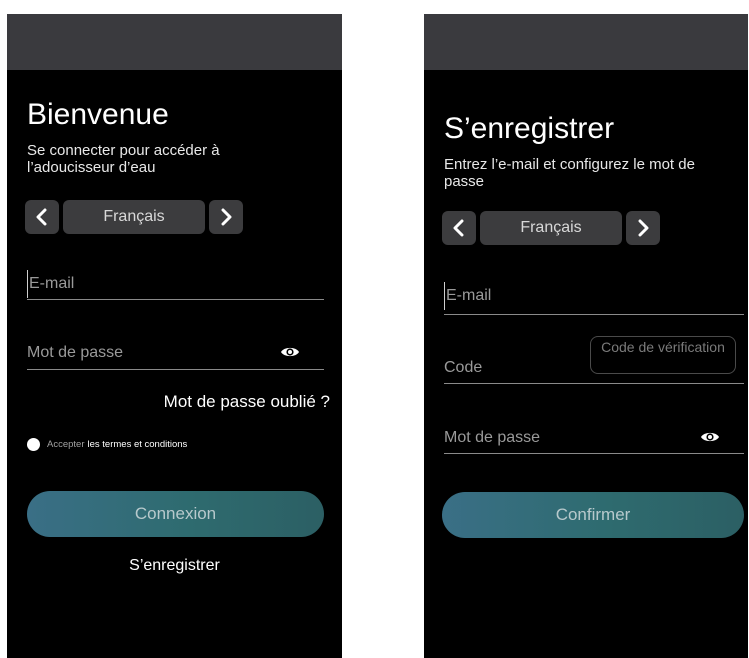 The image size is (749, 658). I want to click on password-field, so click(594, 438).